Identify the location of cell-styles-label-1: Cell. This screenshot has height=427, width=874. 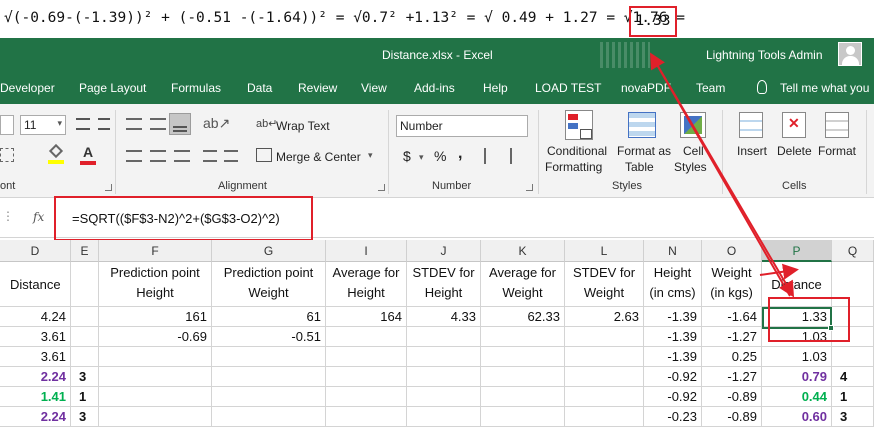
(693, 151).